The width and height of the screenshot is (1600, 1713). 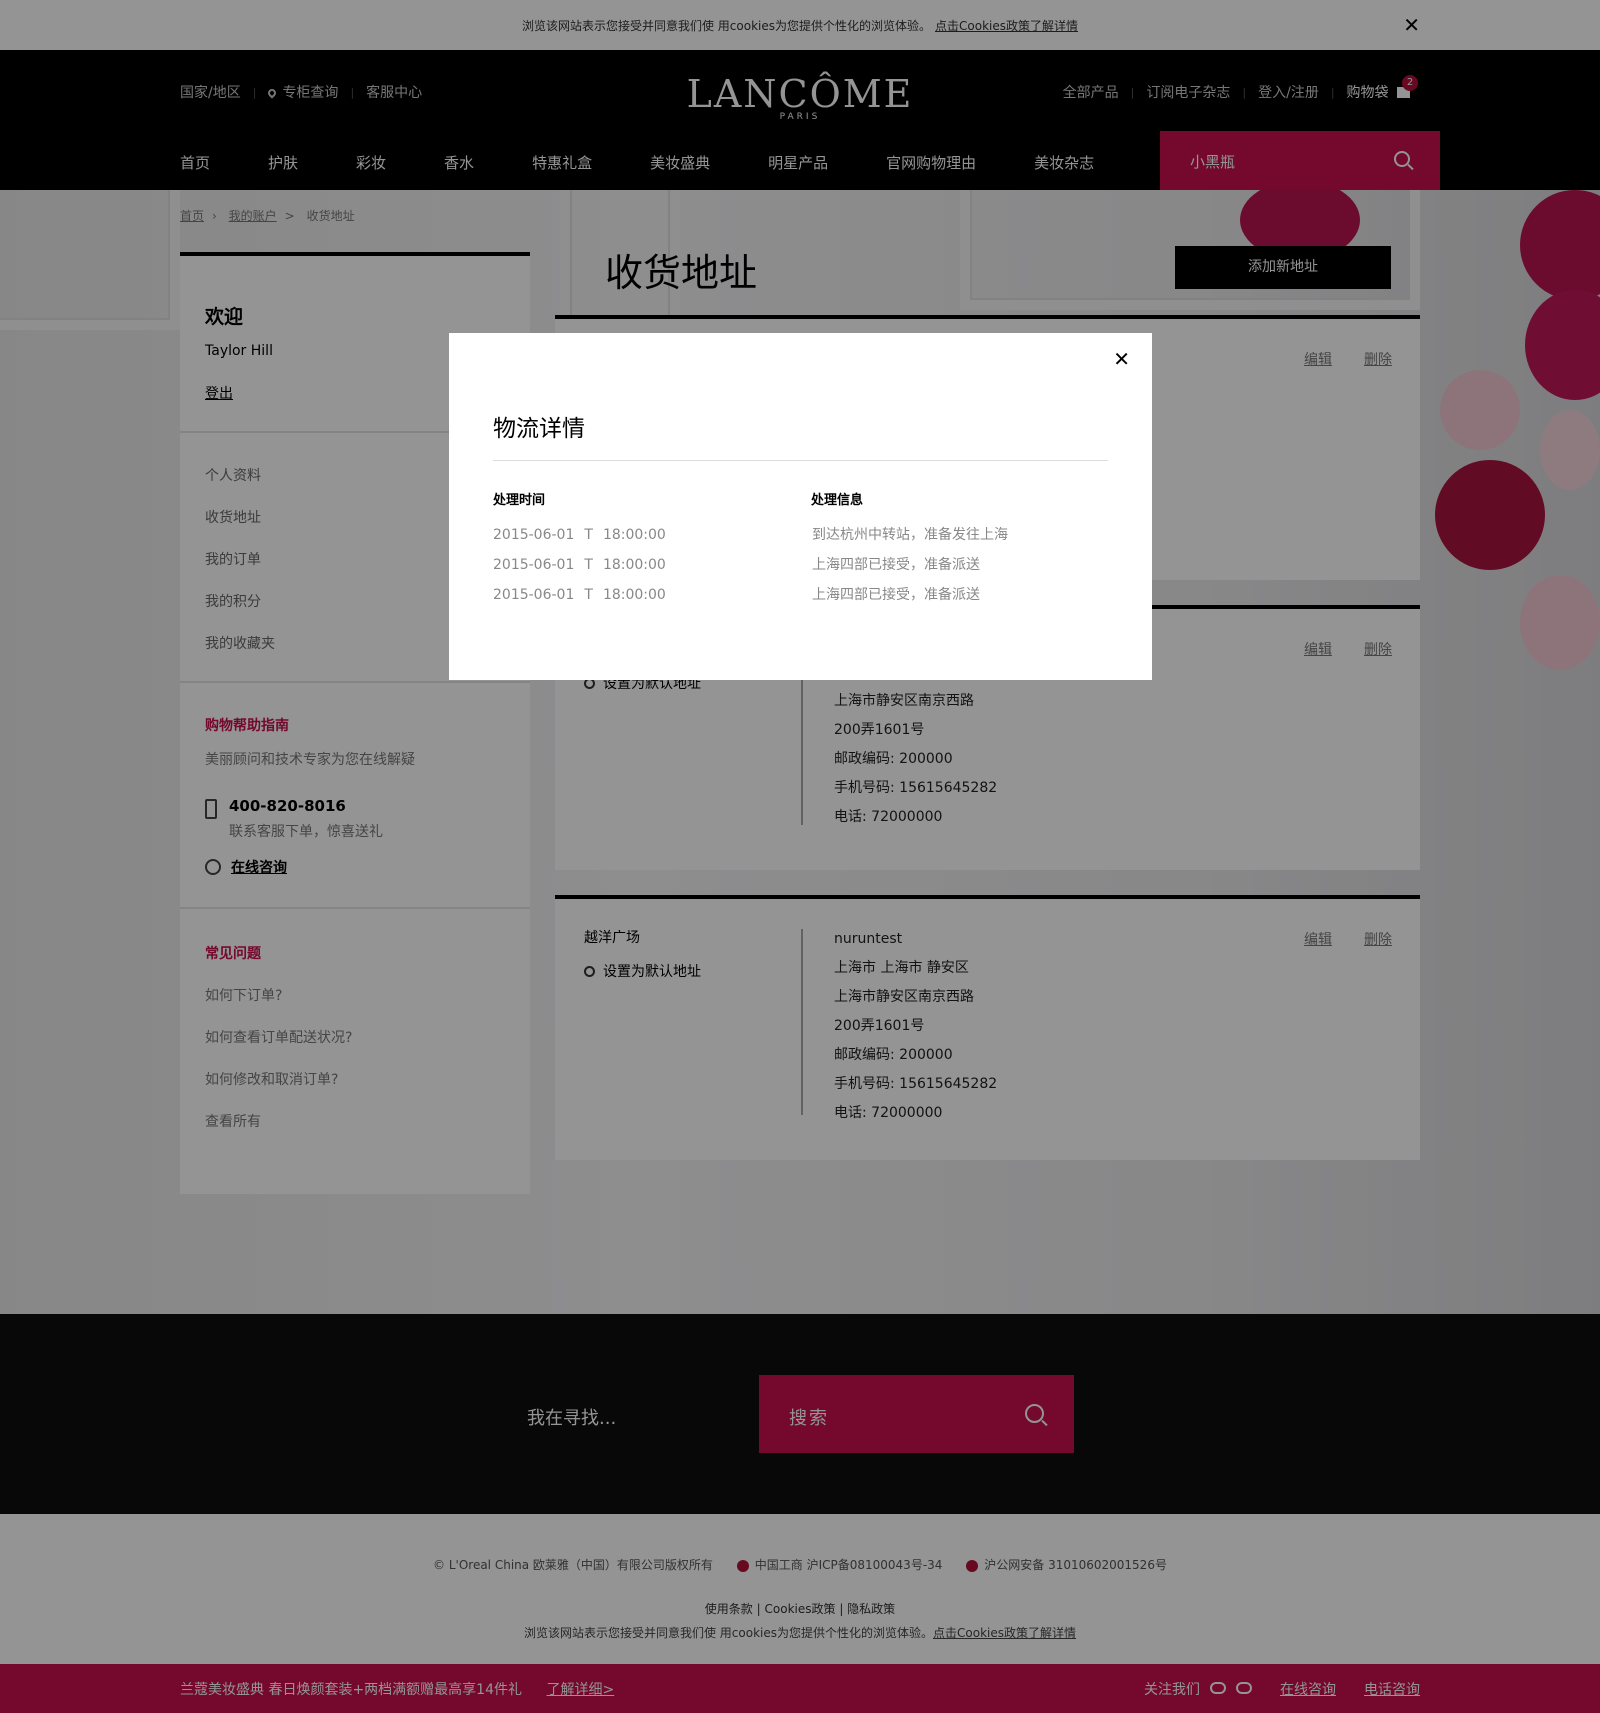 I want to click on modal-title: 物流详情, so click(x=539, y=429).